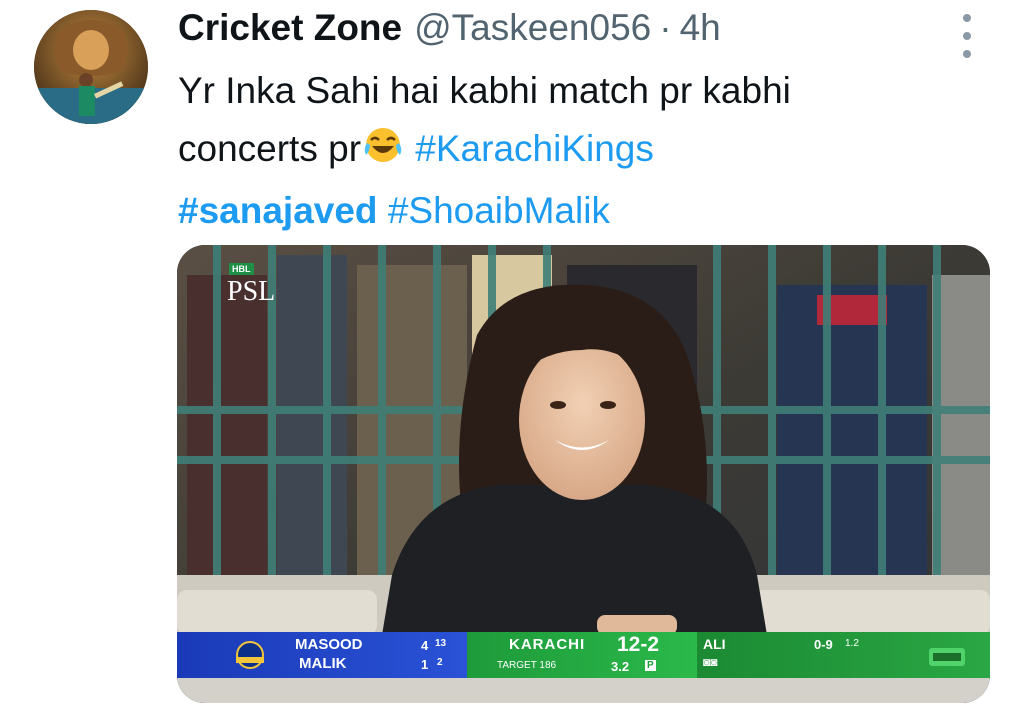  What do you see at coordinates (270, 148) in the screenshot?
I see `tweet-text-line-2: concerts pr` at bounding box center [270, 148].